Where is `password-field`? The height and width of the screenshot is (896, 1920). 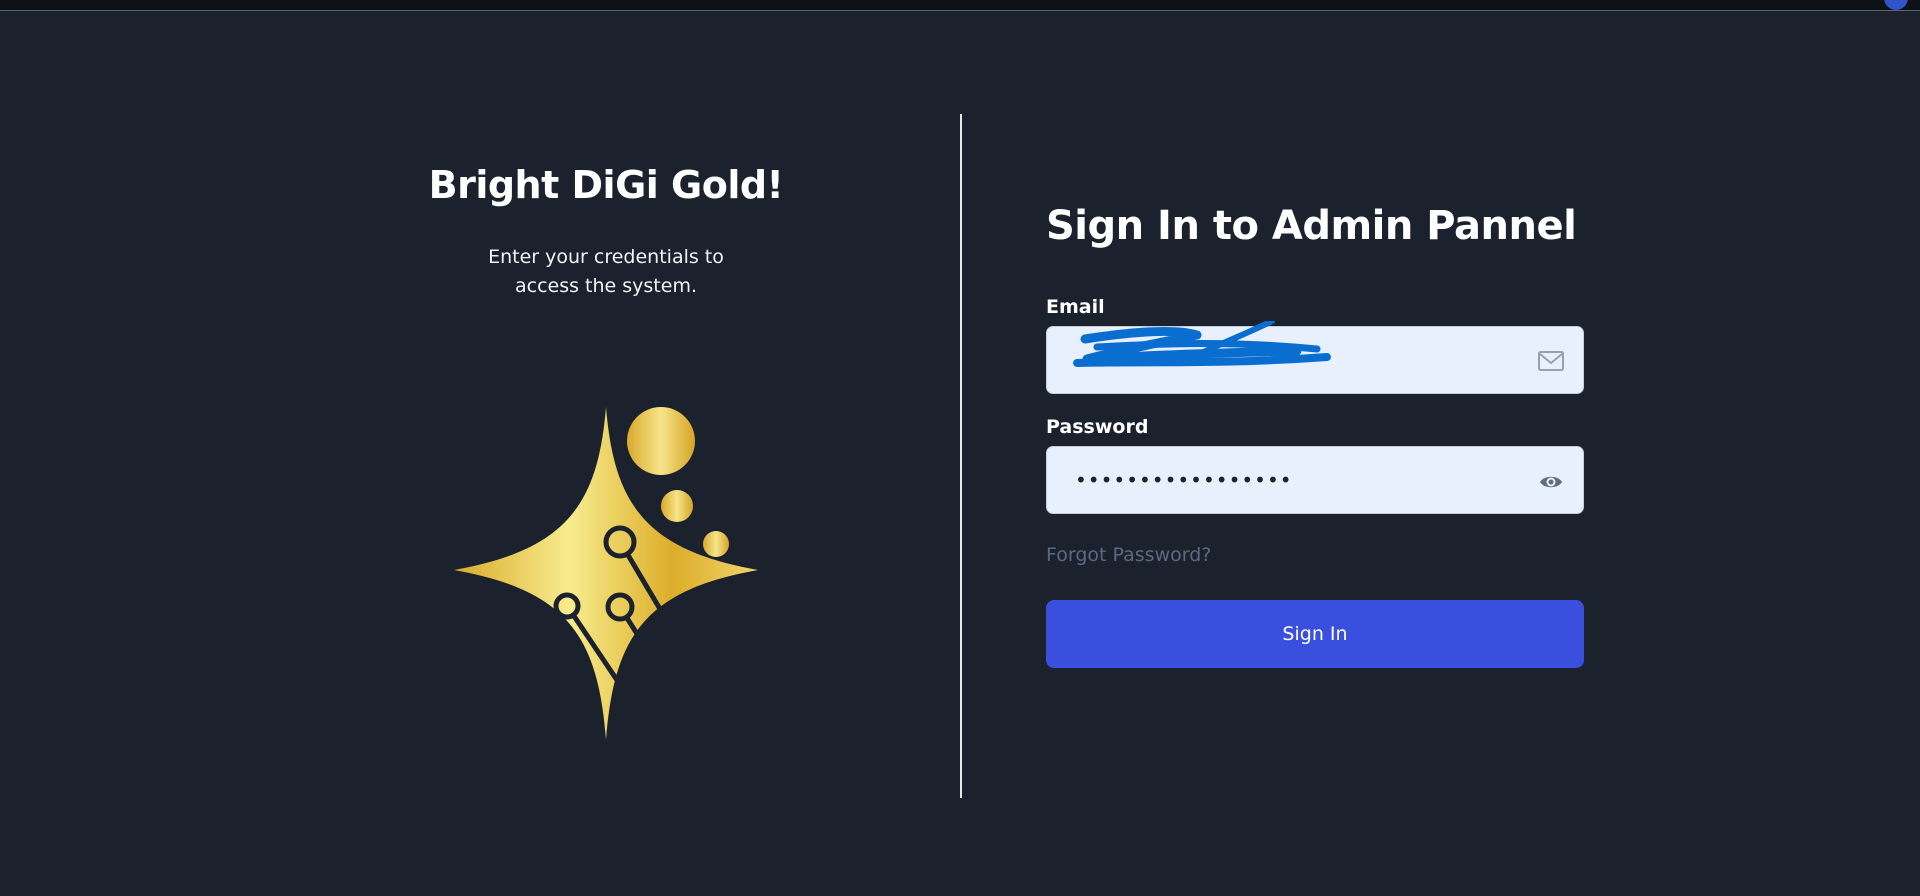
password-field is located at coordinates (1315, 480).